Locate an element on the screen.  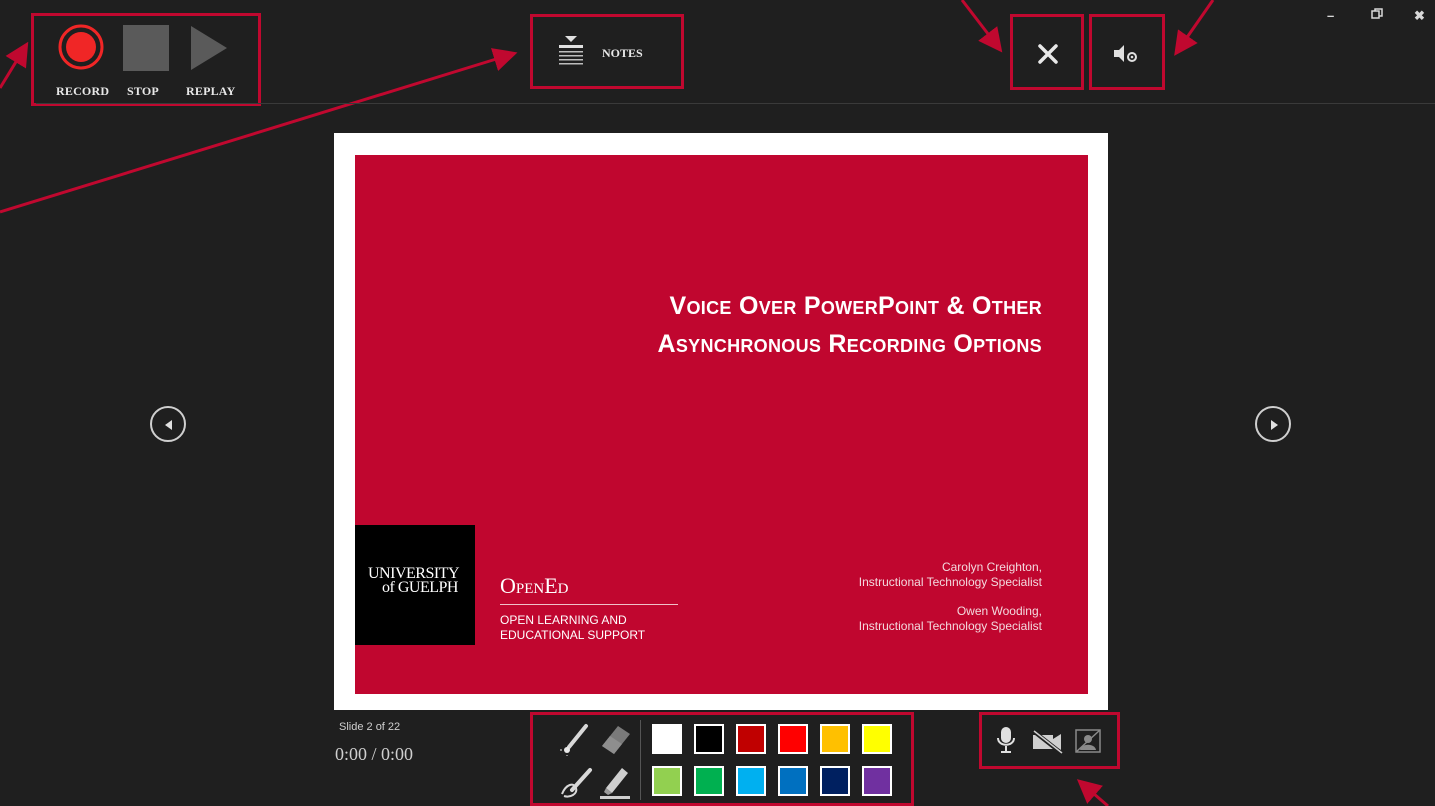
university-logo: UNIVERSITY of GUELPH is located at coordinates (415, 585).